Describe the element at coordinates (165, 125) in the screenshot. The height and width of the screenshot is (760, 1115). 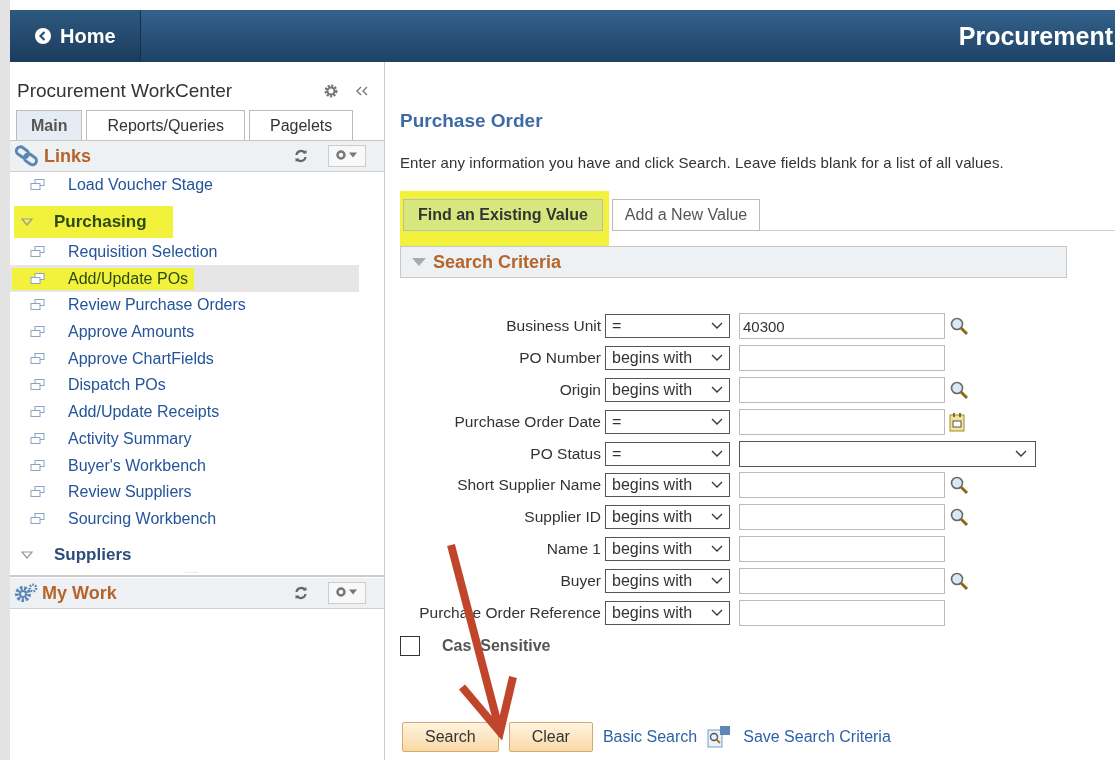
I see `sidebar-tab: Reports/Queries` at that location.